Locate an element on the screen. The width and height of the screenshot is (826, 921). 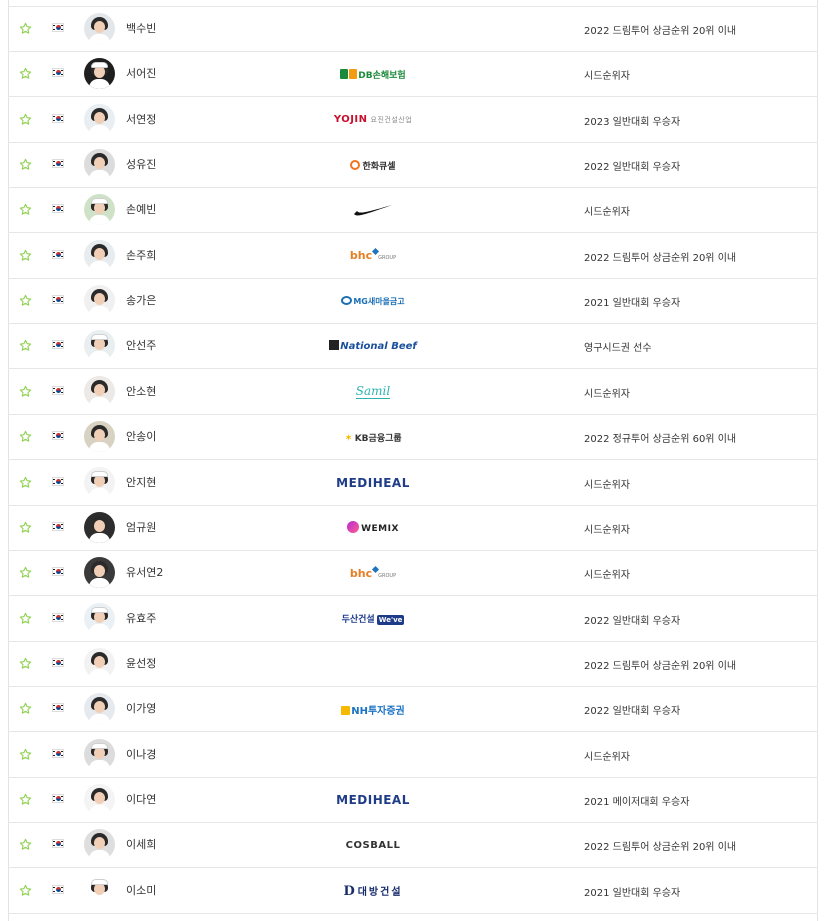
player-name: 이다연 is located at coordinates (141, 799).